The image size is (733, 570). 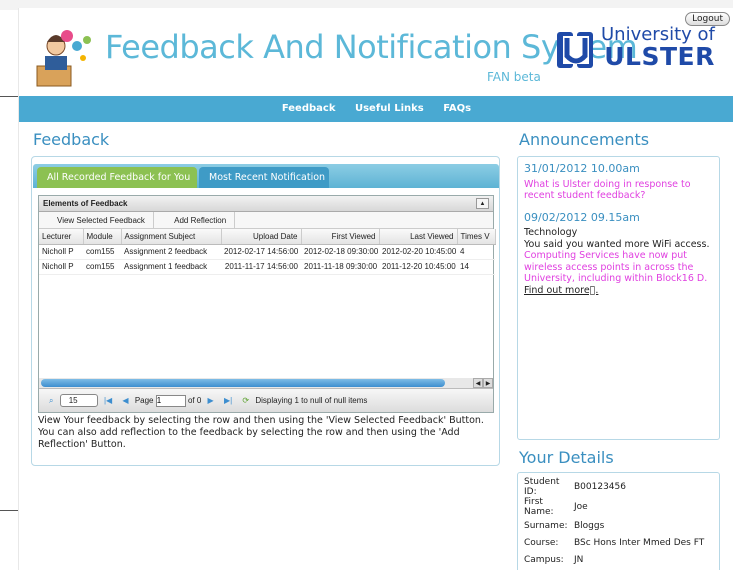 I want to click on last-page-icon: ▶|, so click(x=228, y=401).